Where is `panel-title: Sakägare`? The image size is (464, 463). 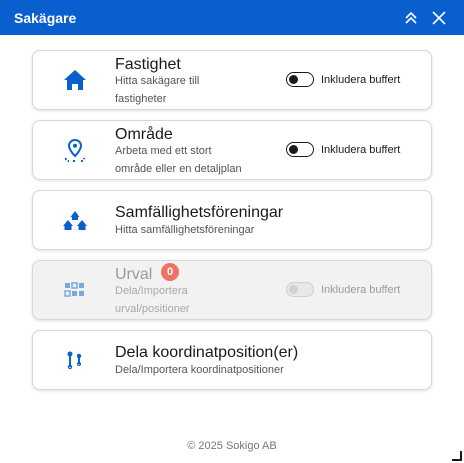
panel-title: Sakägare is located at coordinates (45, 17).